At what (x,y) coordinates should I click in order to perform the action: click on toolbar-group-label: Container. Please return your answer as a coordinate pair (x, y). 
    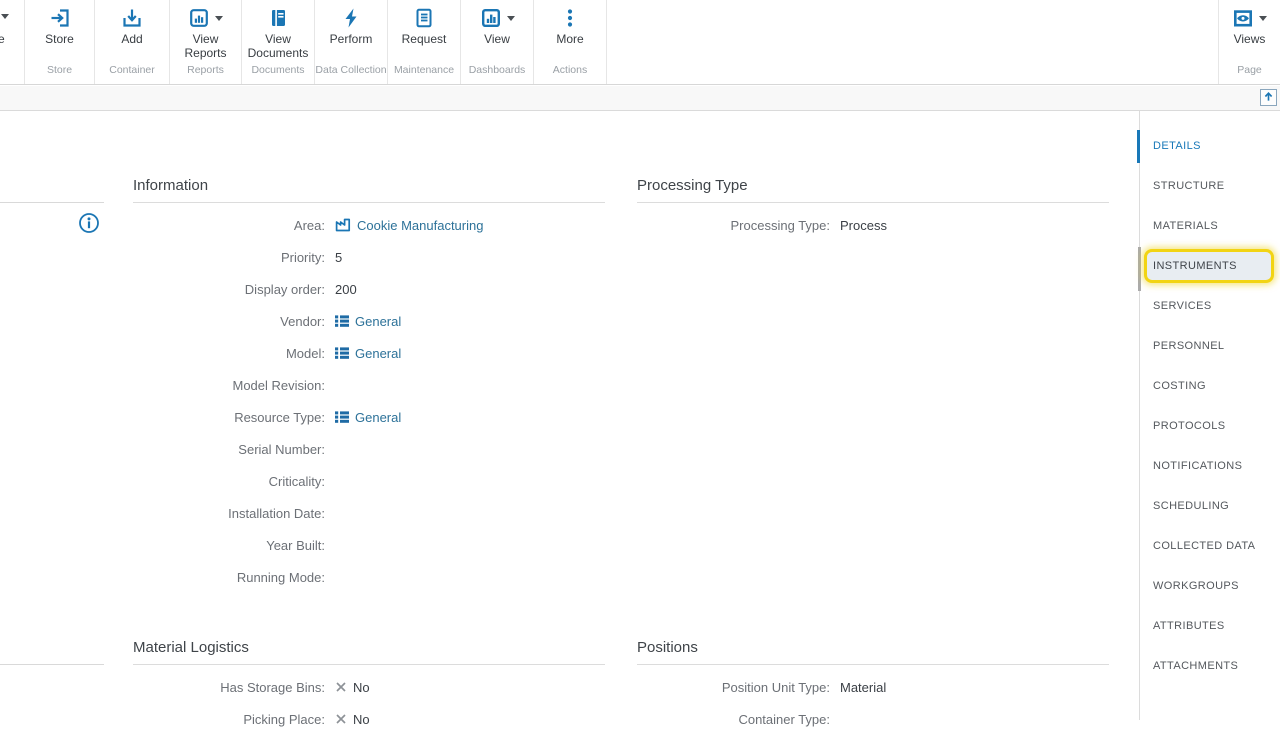
    Looking at the image, I should click on (132, 70).